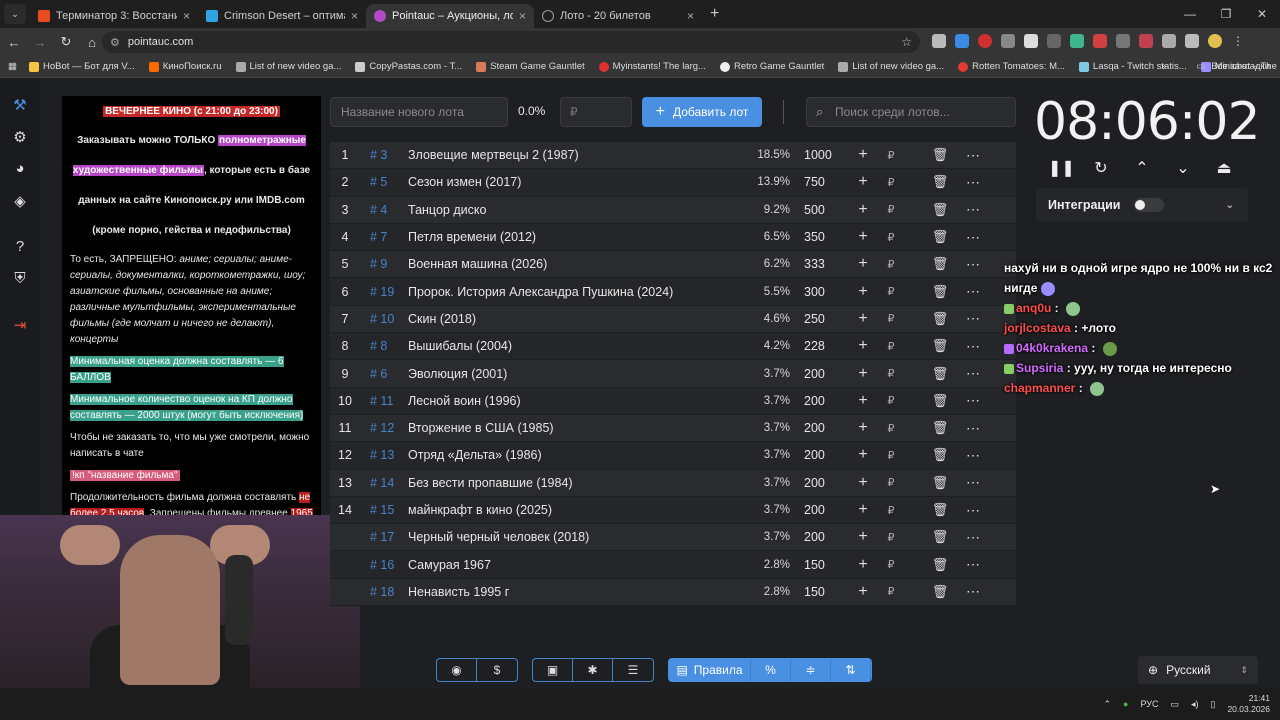  I want to click on chevron-up-icon: ⌃, so click(1142, 168).